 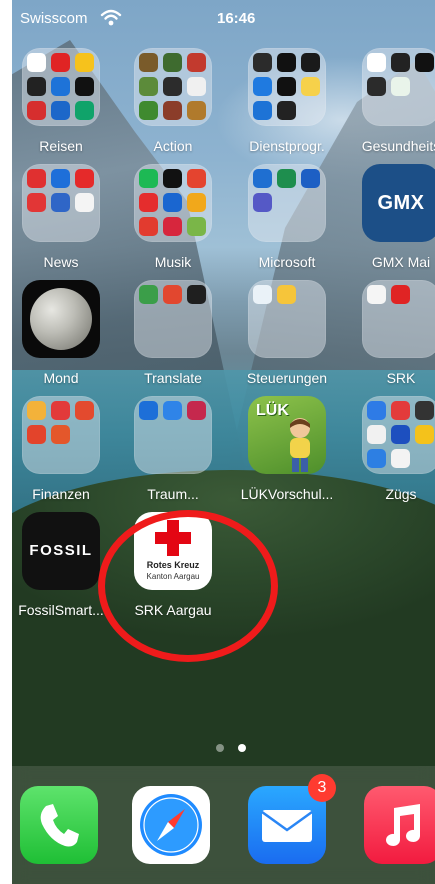 I want to click on dock-app-safari, so click(x=171, y=825).